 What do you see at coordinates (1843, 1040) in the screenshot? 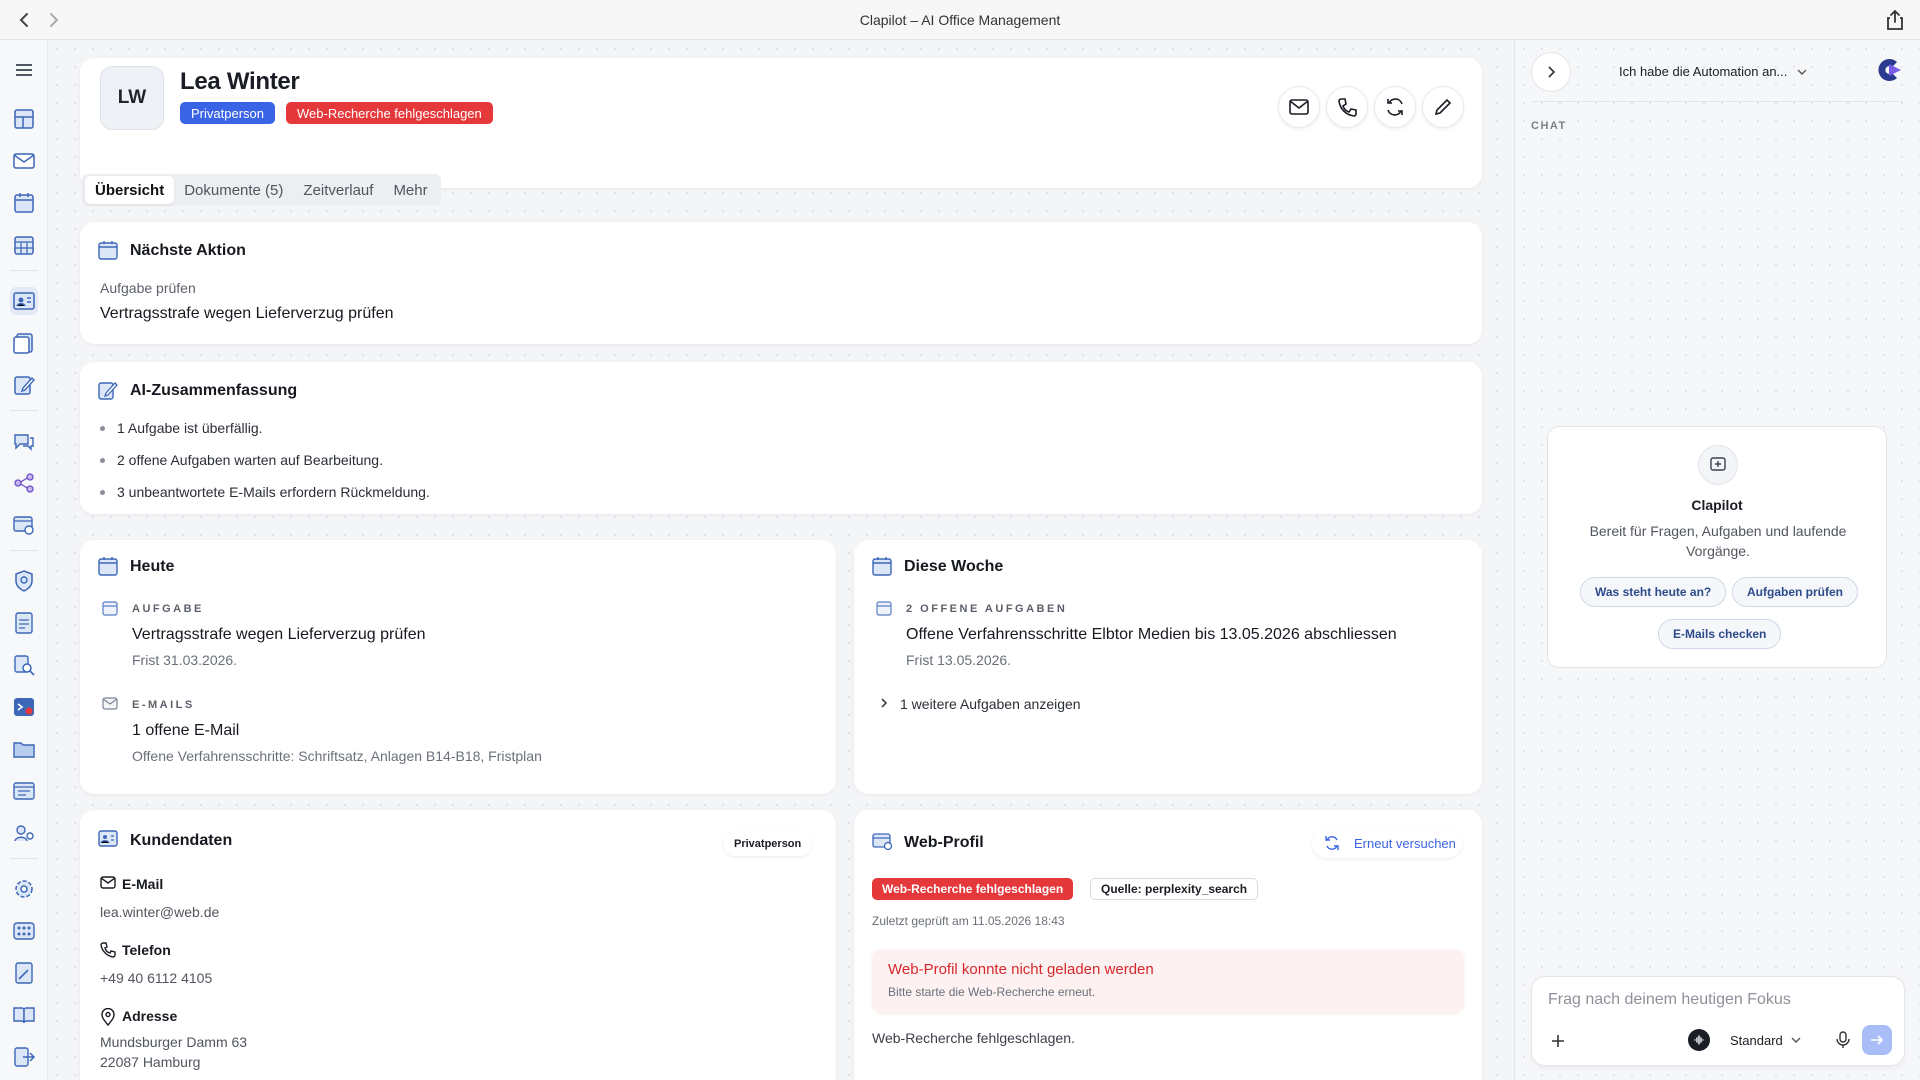
I see `microphone-icon` at bounding box center [1843, 1040].